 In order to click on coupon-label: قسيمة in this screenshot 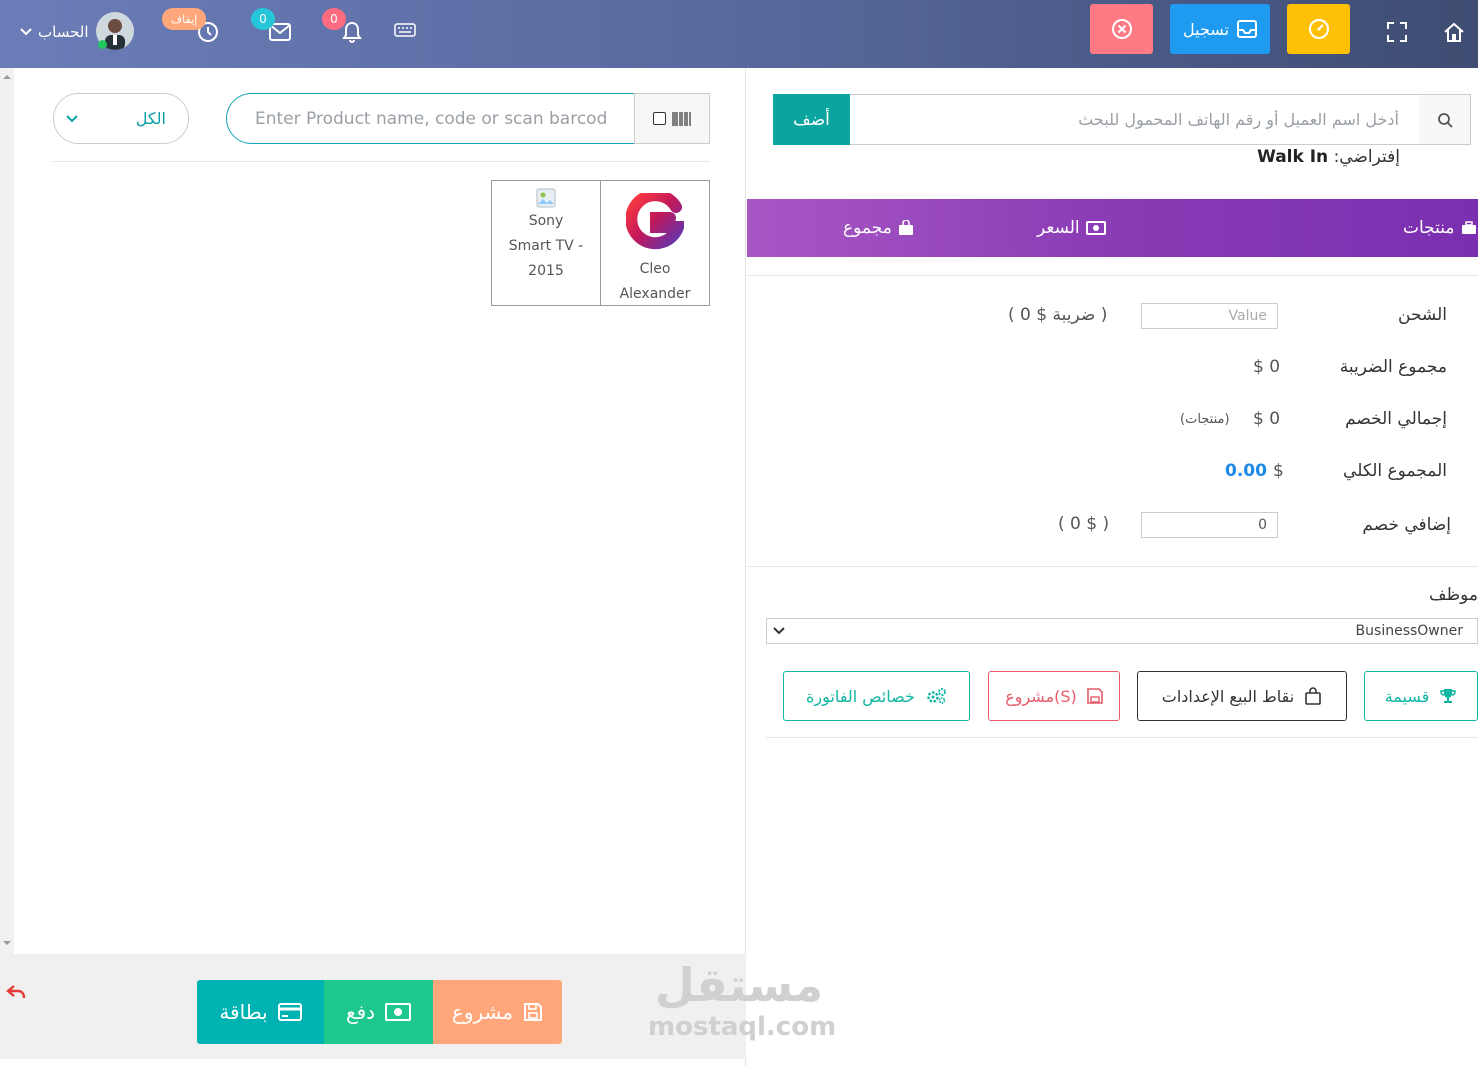, I will do `click(1407, 696)`.